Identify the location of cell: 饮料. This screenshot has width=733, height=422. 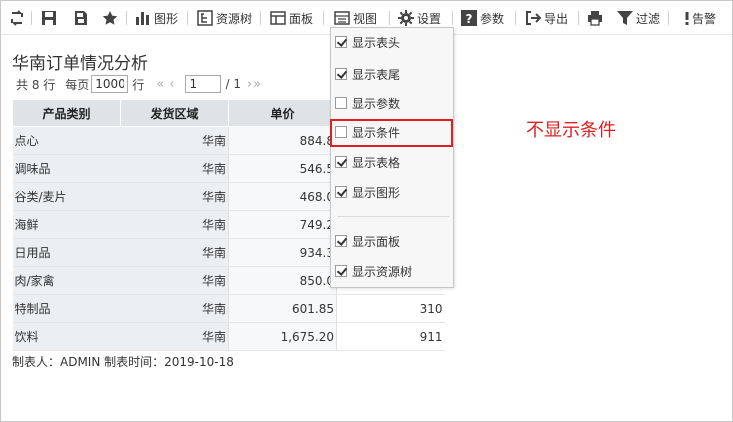
(66, 336).